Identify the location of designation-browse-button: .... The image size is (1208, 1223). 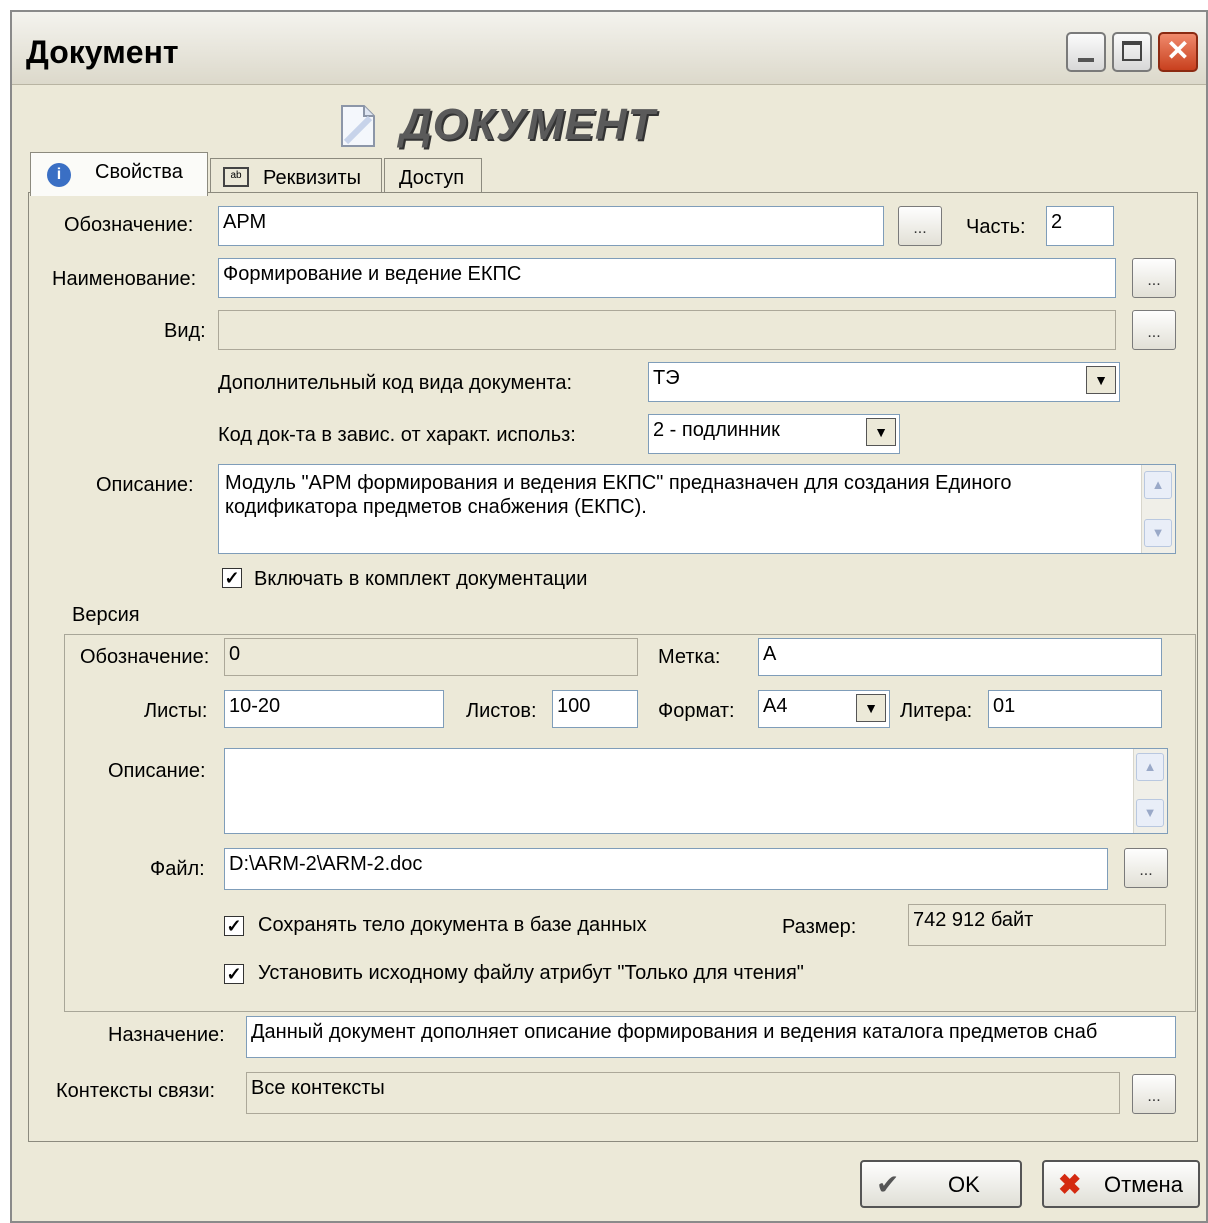
(920, 226).